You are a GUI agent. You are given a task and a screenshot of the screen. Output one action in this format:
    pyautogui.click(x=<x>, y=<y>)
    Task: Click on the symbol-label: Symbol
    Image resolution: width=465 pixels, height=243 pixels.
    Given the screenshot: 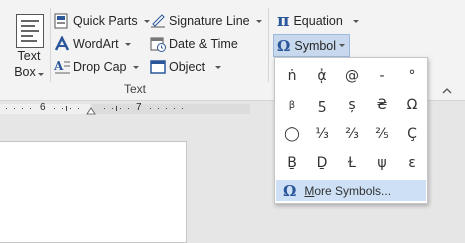 What is the action you would take?
    pyautogui.click(x=315, y=45)
    